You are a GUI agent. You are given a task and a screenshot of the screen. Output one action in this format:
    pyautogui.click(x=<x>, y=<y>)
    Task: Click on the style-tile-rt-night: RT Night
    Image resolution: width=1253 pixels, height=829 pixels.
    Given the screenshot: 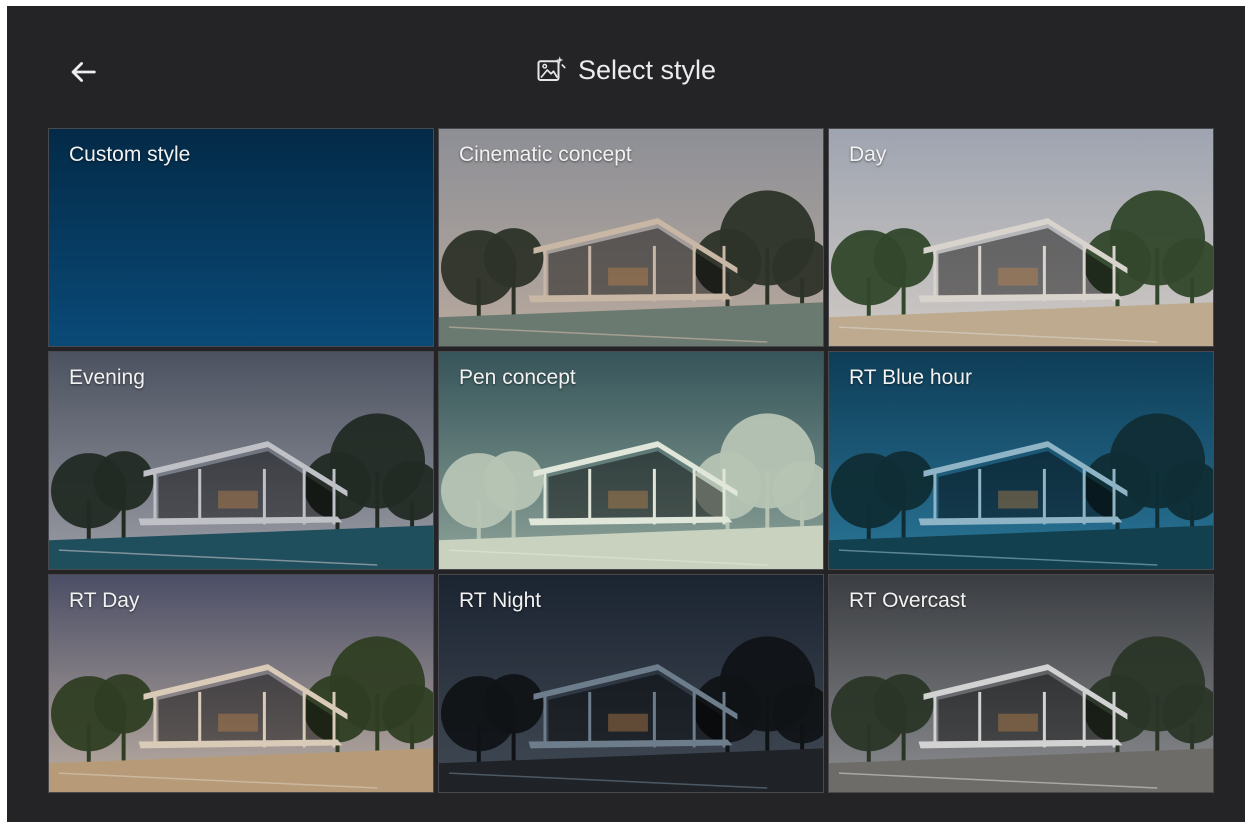 What is the action you would take?
    pyautogui.click(x=631, y=683)
    